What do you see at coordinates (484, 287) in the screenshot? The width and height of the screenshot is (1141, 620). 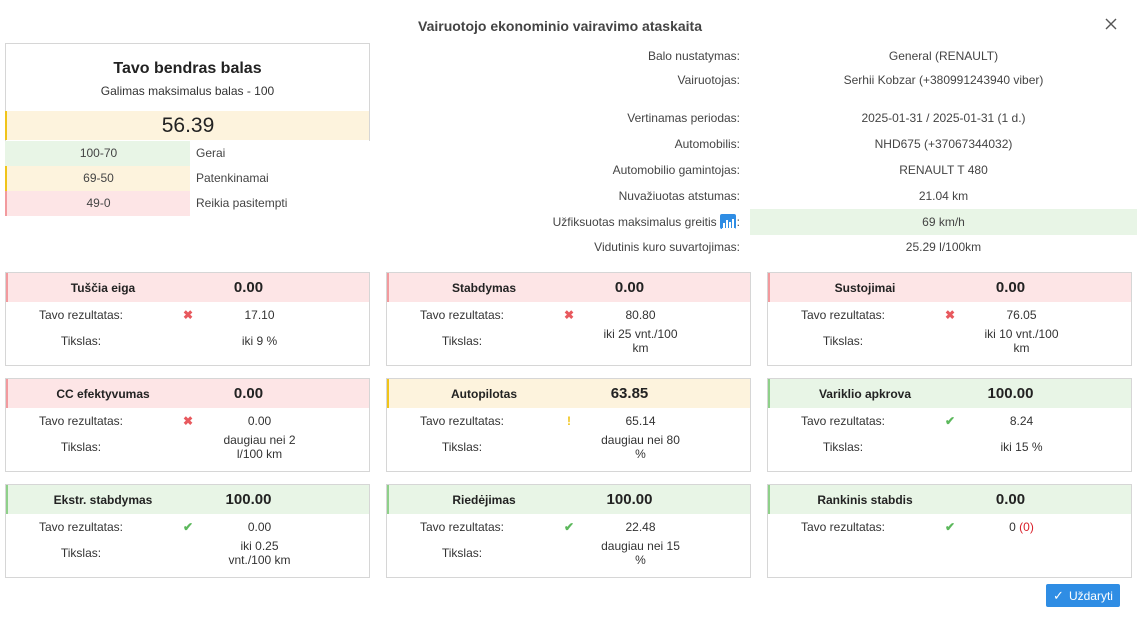 I see `card-title: Stabdymas` at bounding box center [484, 287].